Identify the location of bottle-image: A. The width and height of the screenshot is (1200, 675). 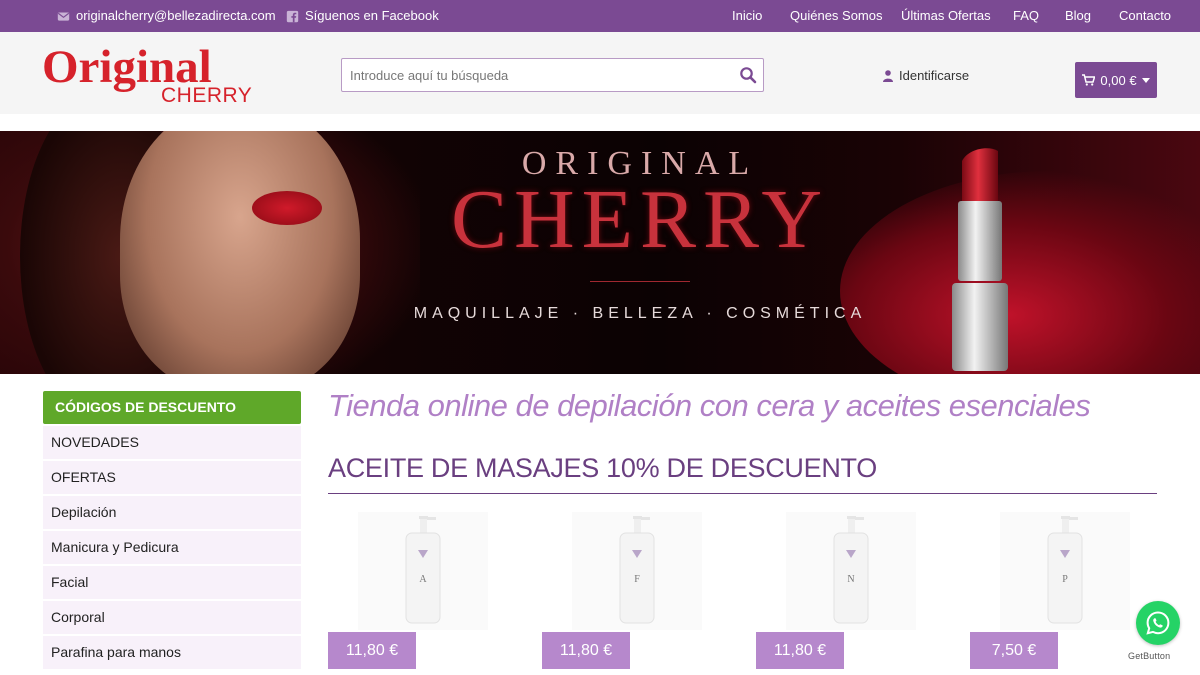
(423, 570).